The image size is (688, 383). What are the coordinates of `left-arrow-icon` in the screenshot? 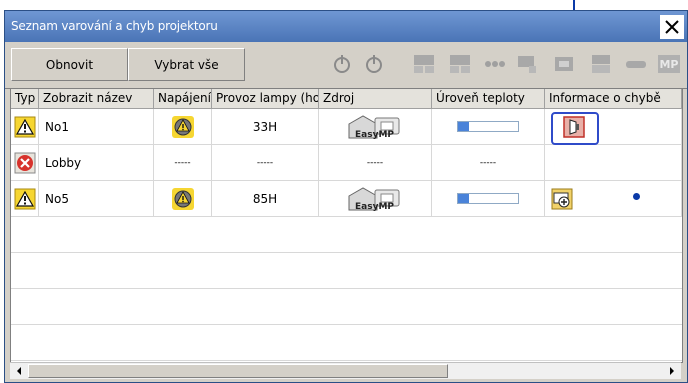 It's located at (19, 371).